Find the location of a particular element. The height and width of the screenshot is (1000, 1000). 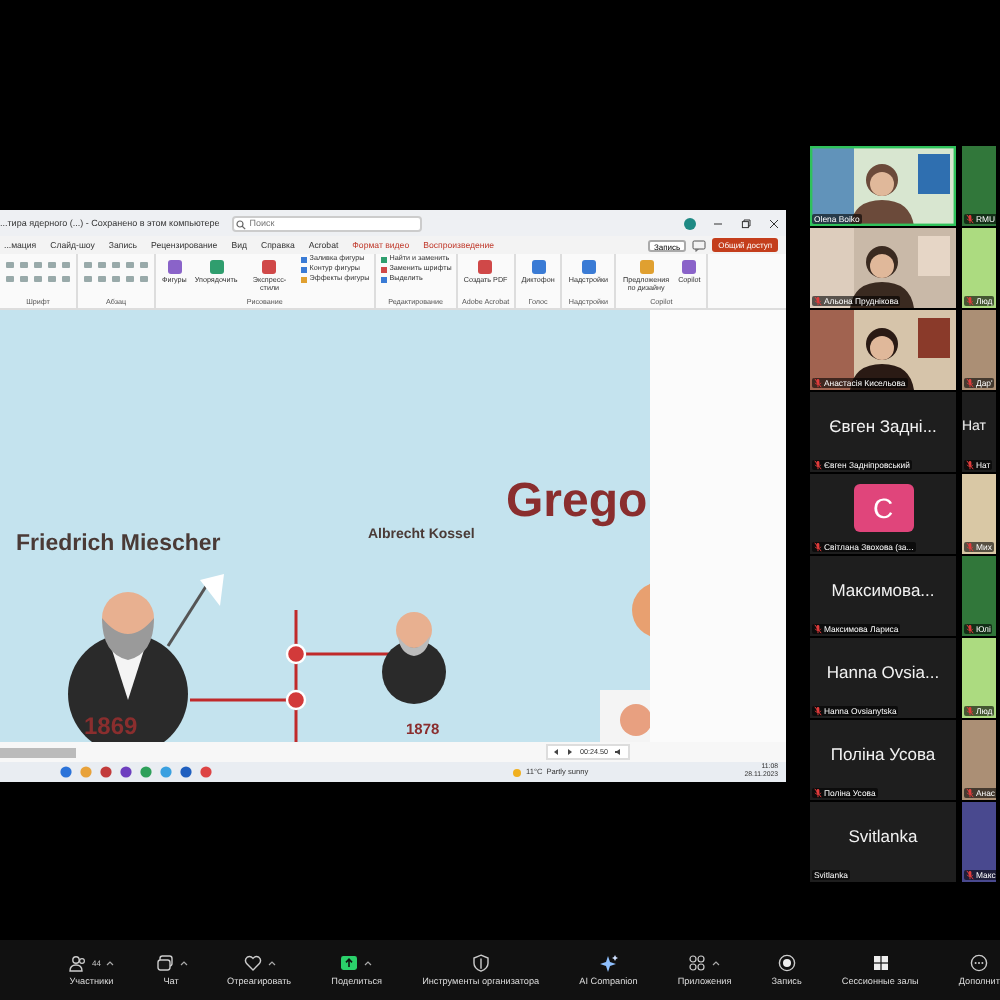

record-icon is located at coordinates (786, 963).